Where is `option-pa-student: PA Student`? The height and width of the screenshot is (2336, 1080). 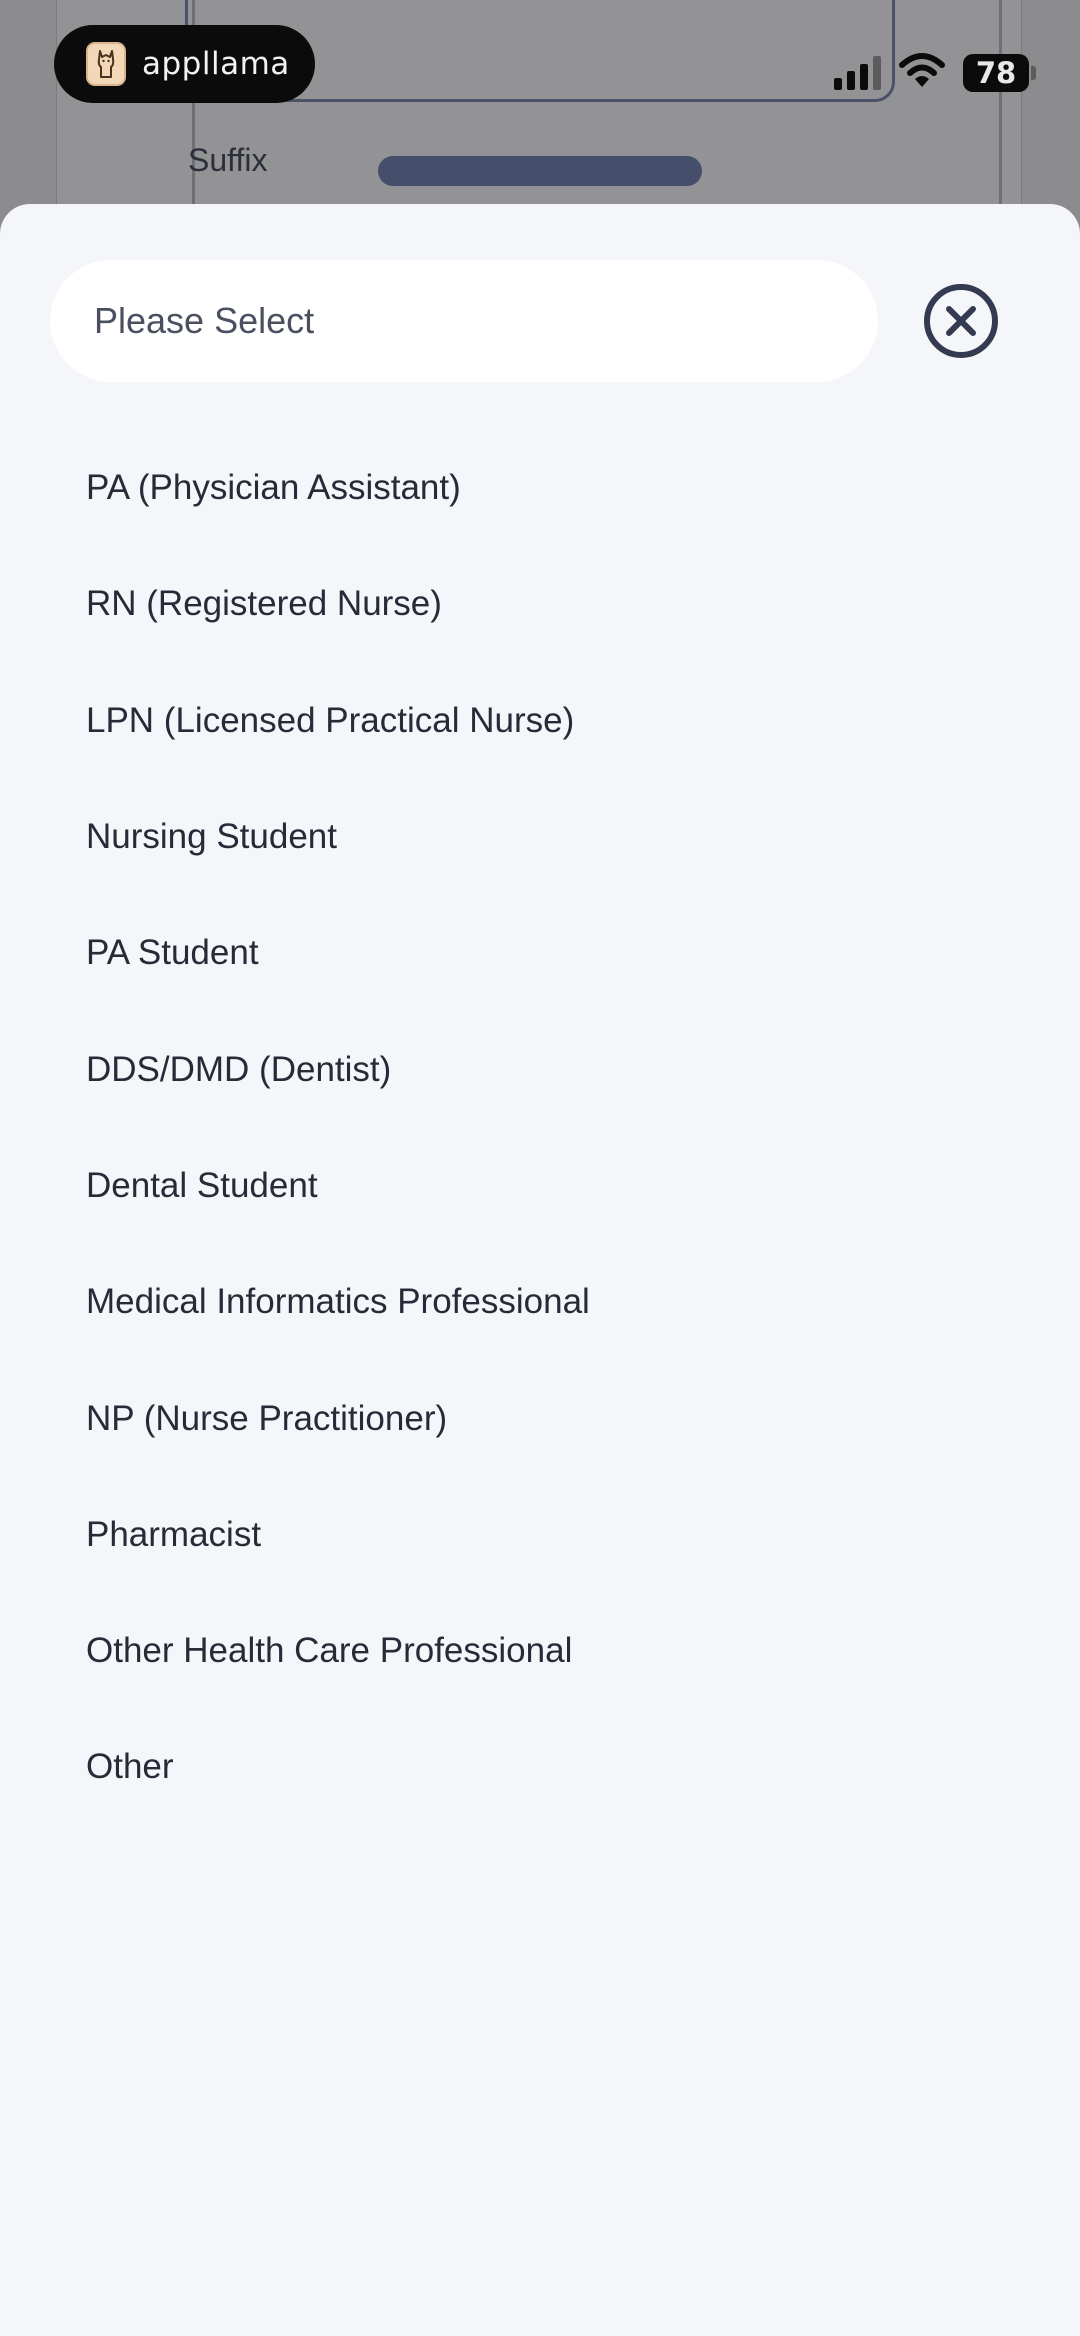 option-pa-student: PA Student is located at coordinates (540, 953).